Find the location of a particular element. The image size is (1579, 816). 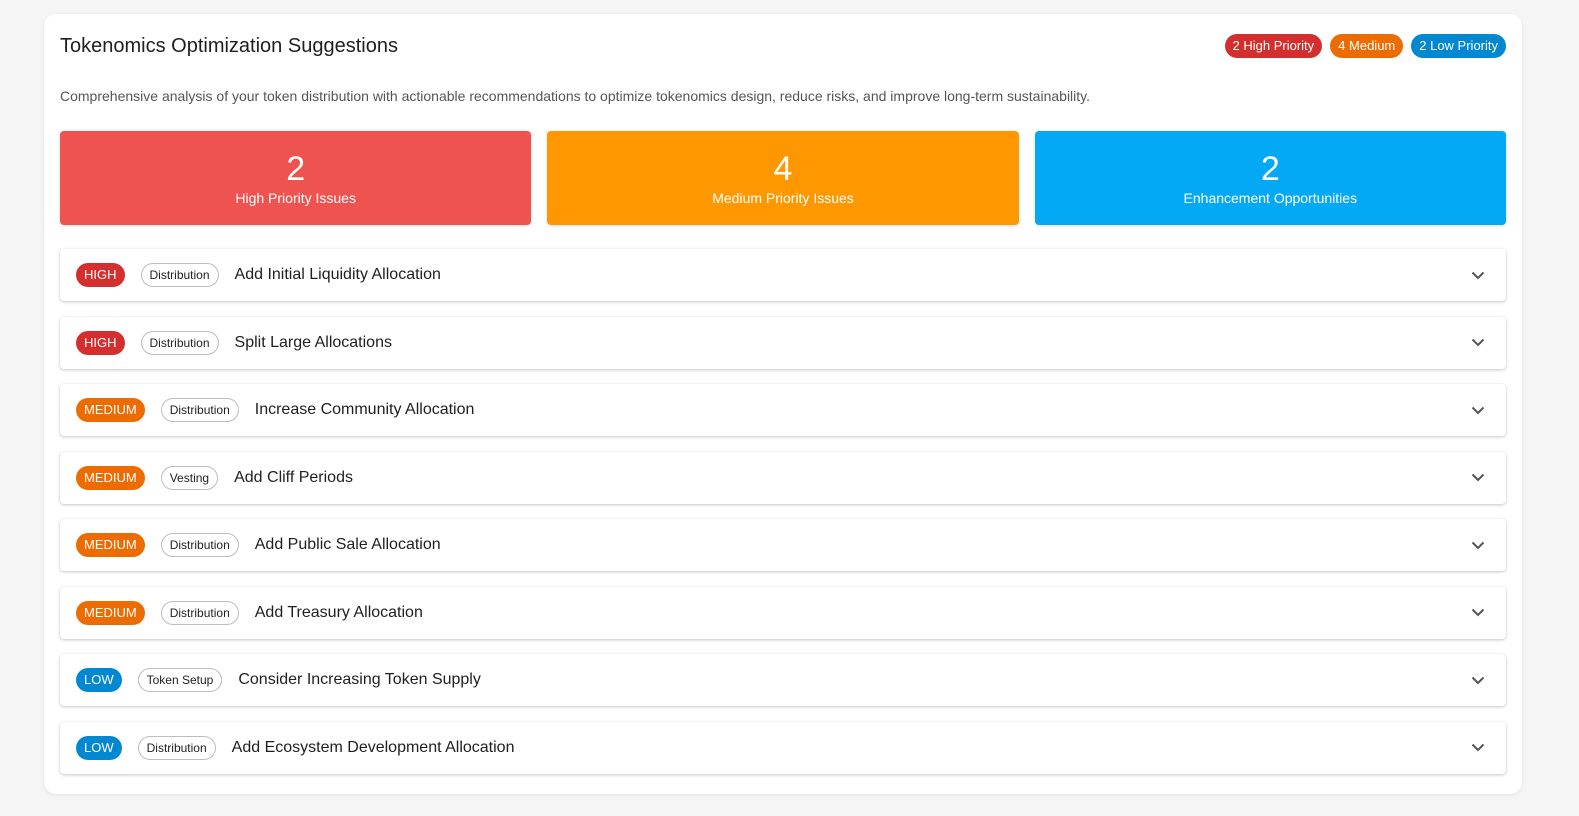

suggestion-title: Split Large Allocations is located at coordinates (313, 342).